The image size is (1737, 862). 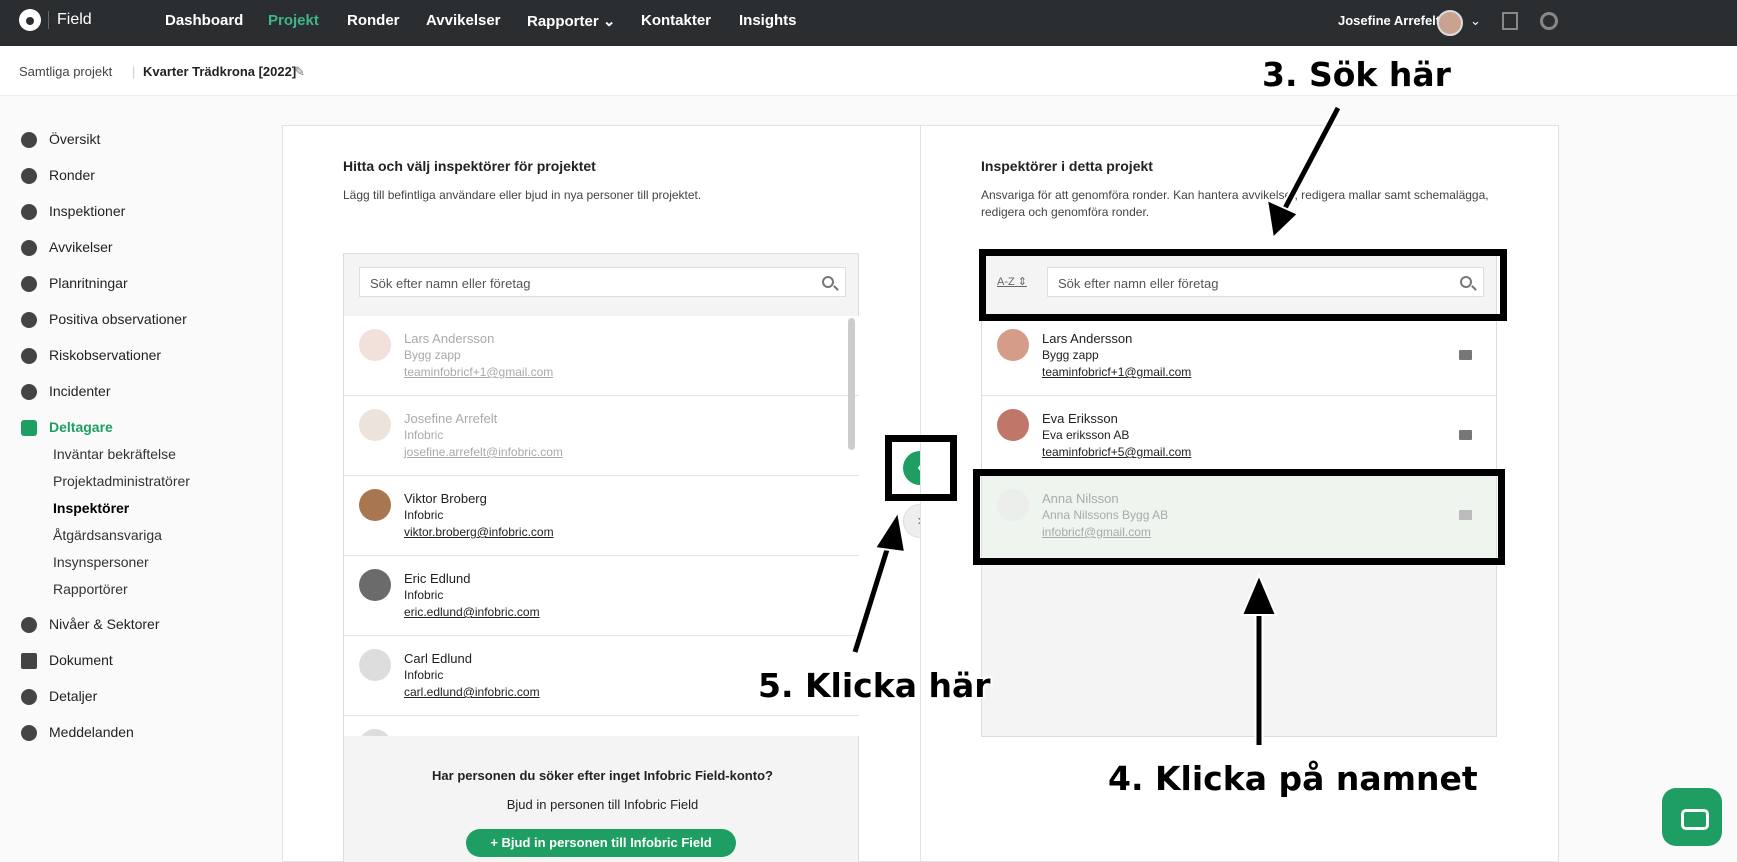 What do you see at coordinates (1303, 173) in the screenshot?
I see `arrow-to-search` at bounding box center [1303, 173].